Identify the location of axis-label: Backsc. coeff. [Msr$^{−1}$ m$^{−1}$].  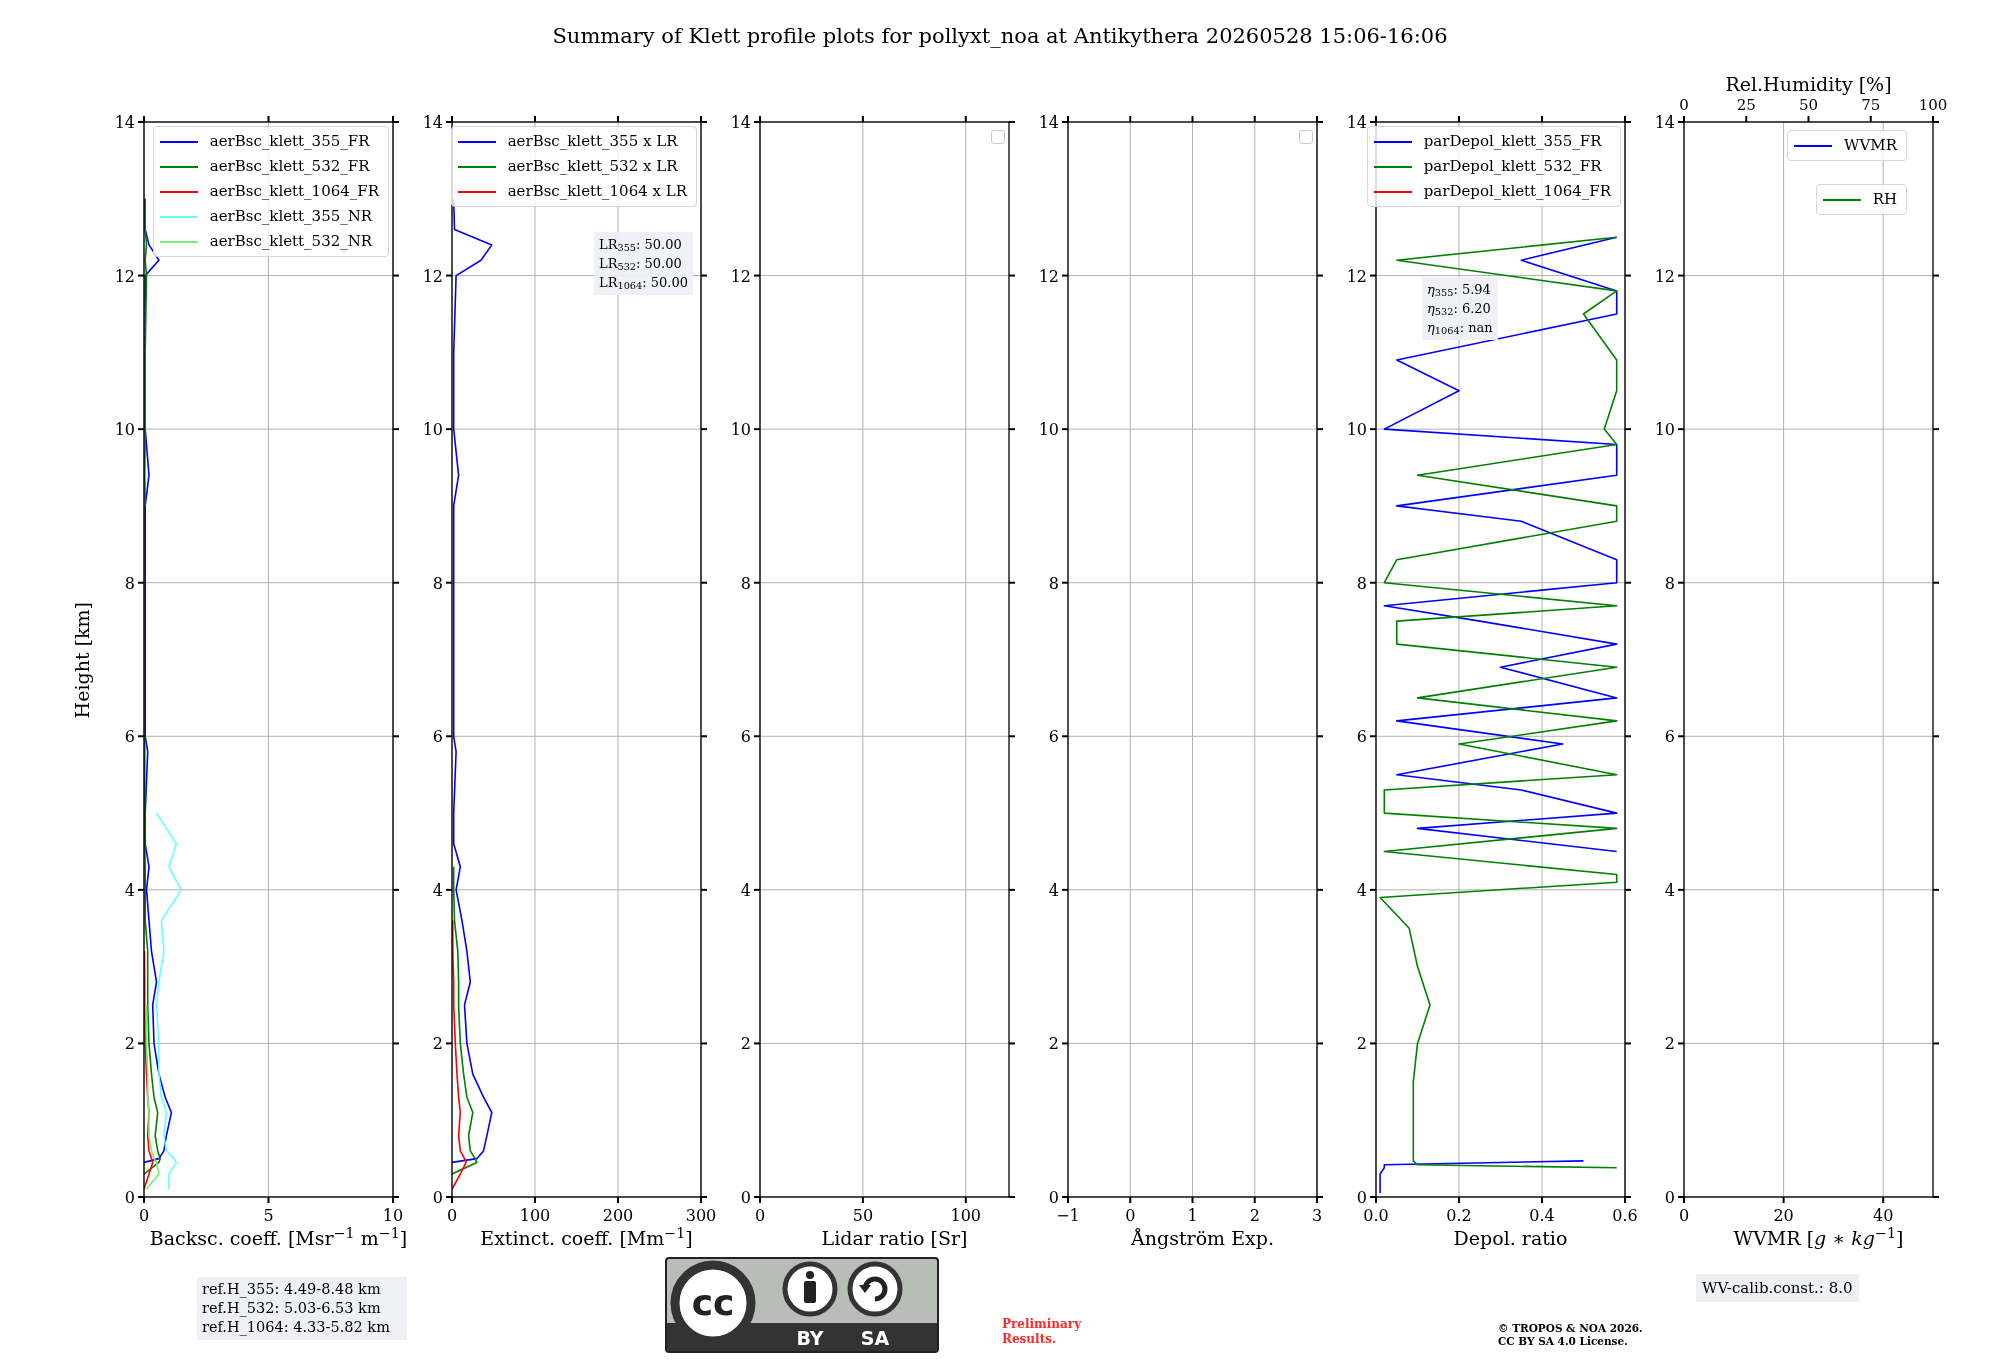
(278, 1238).